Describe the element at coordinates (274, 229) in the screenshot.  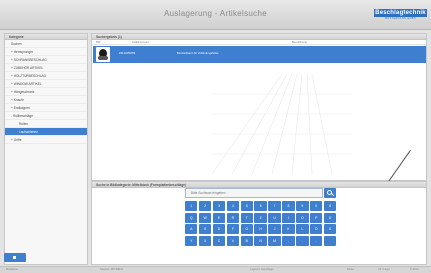
I see `key: J` at that location.